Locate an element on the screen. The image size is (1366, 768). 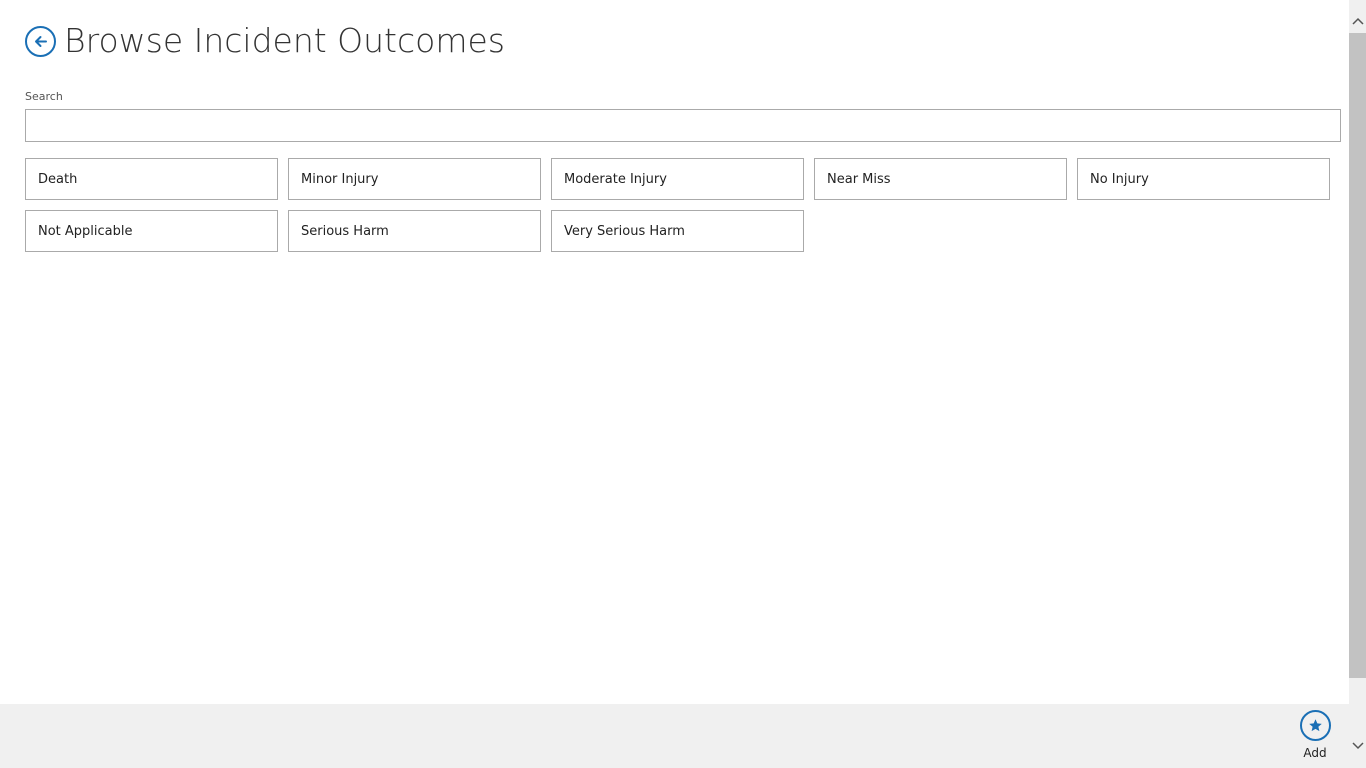
back-arrow-icon is located at coordinates (41, 41).